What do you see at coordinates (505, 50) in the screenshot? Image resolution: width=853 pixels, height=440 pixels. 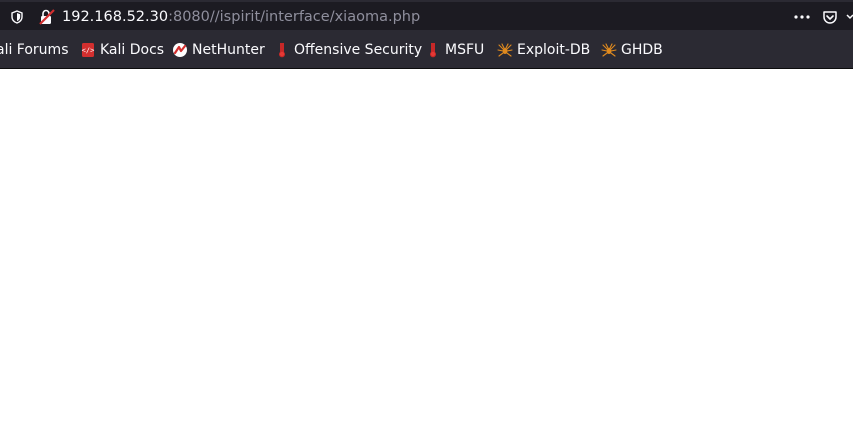 I see `exploit-db-icon` at bounding box center [505, 50].